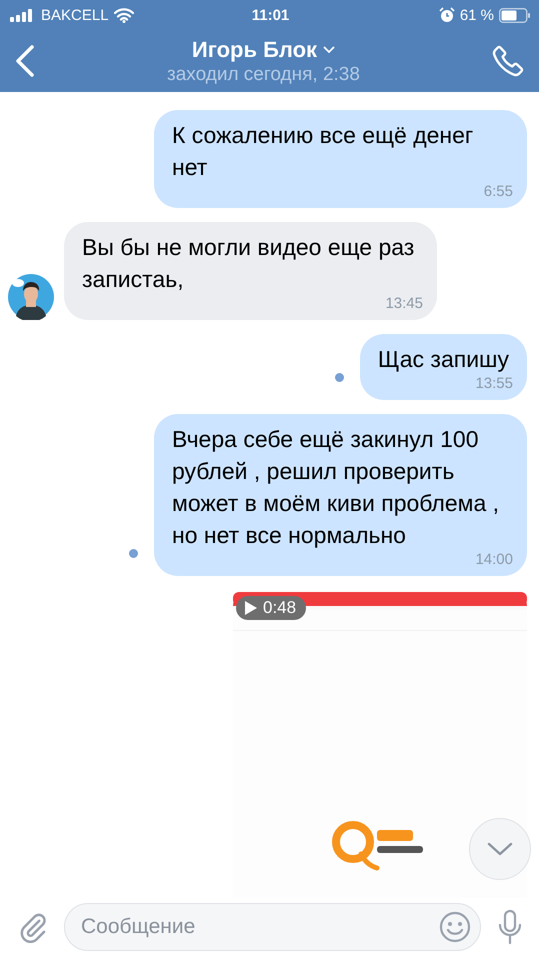  I want to click on last-seen: заходил сегодня, 2:38, so click(263, 75).